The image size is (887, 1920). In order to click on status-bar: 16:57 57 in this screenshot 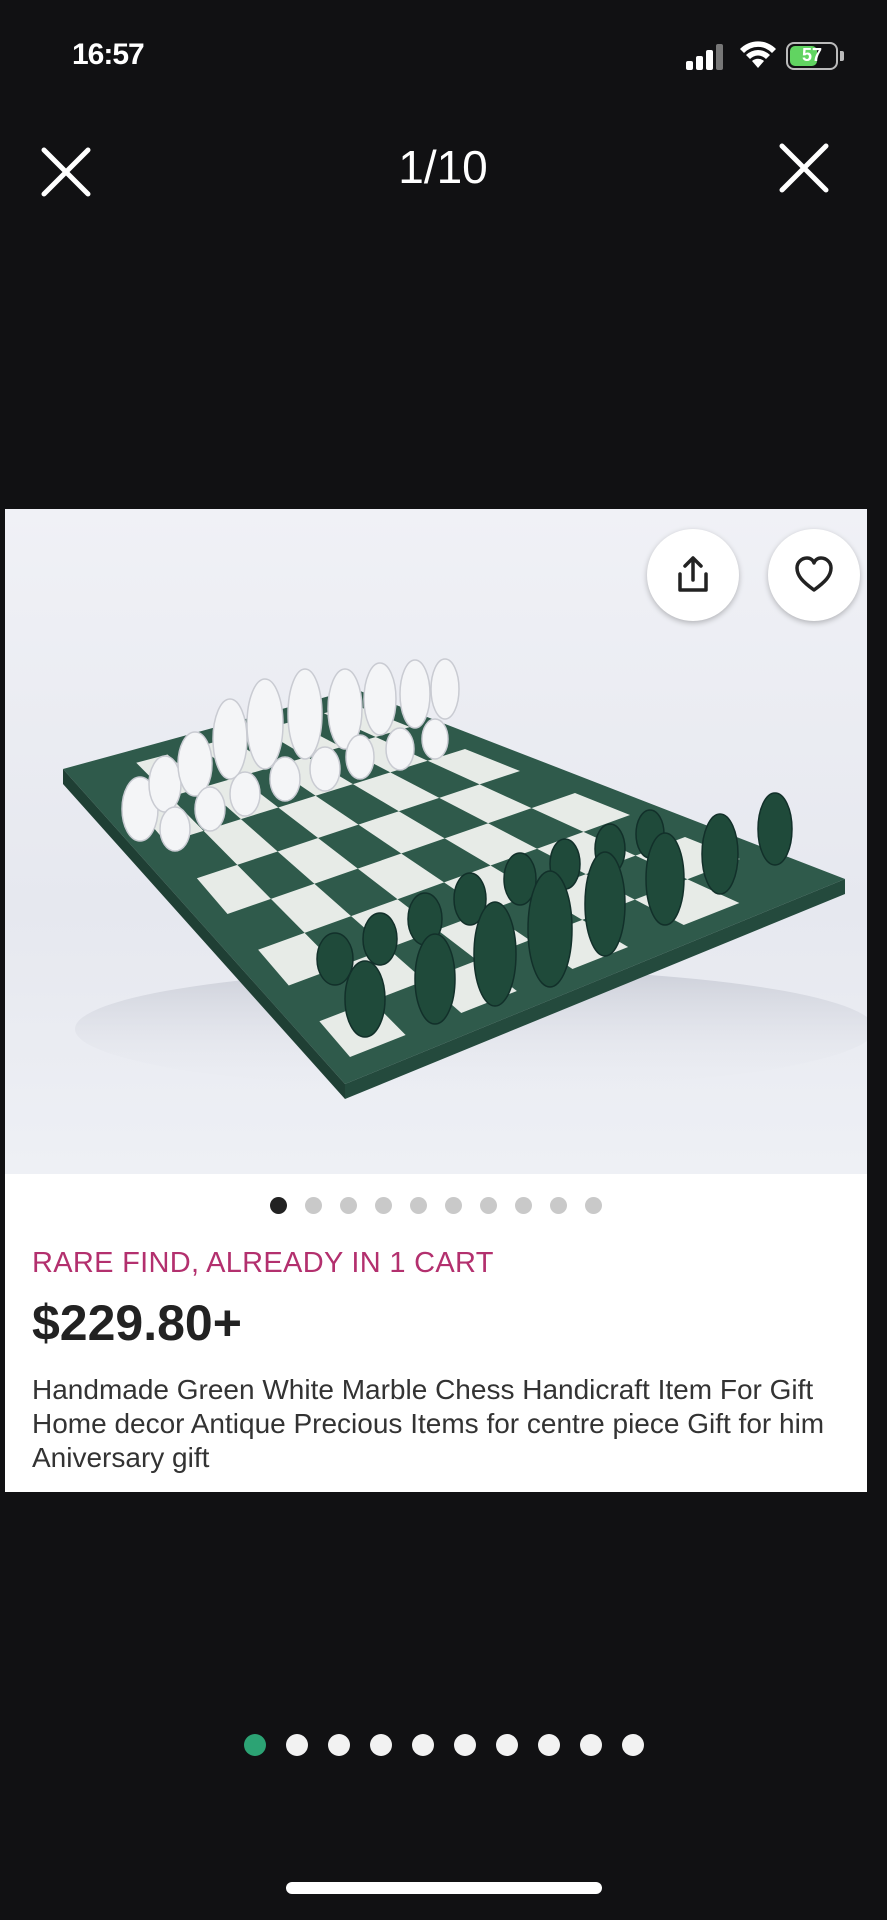, I will do `click(443, 55)`.